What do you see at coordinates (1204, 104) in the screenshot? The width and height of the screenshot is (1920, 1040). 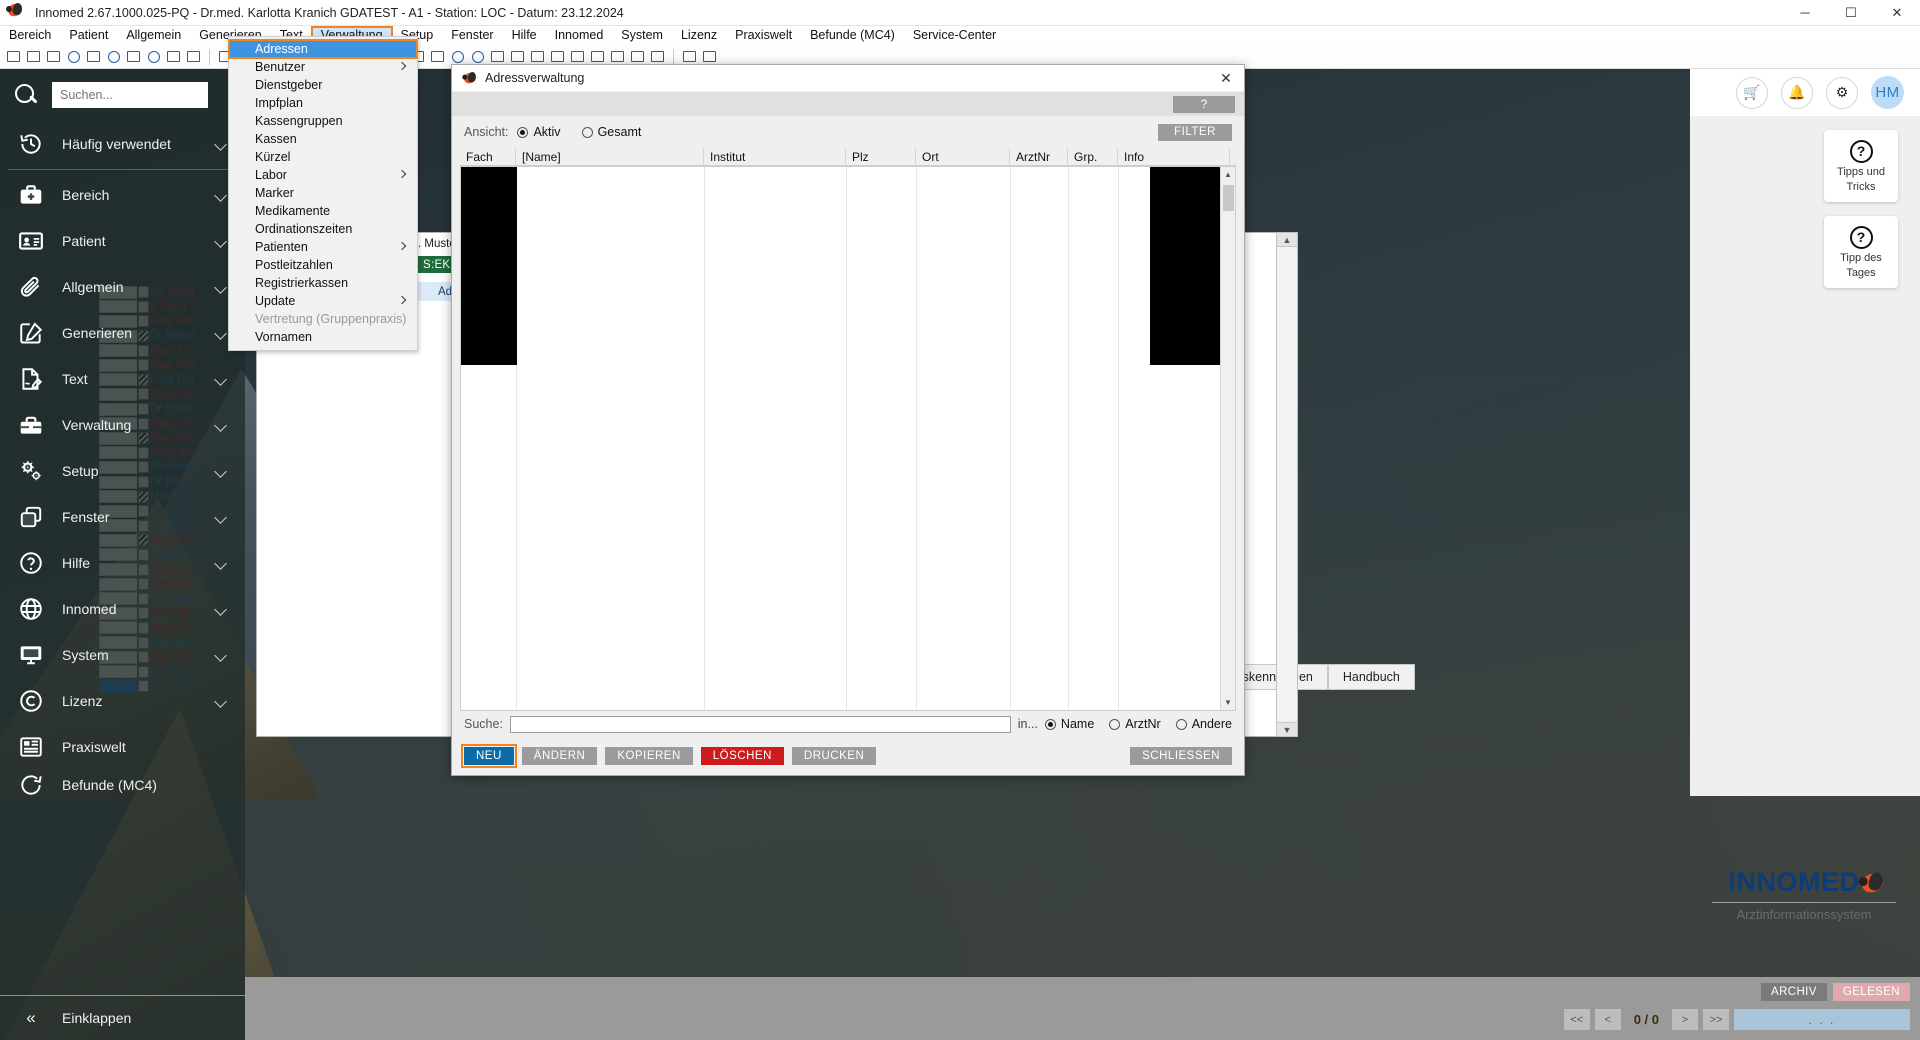 I see `help-button: ?` at bounding box center [1204, 104].